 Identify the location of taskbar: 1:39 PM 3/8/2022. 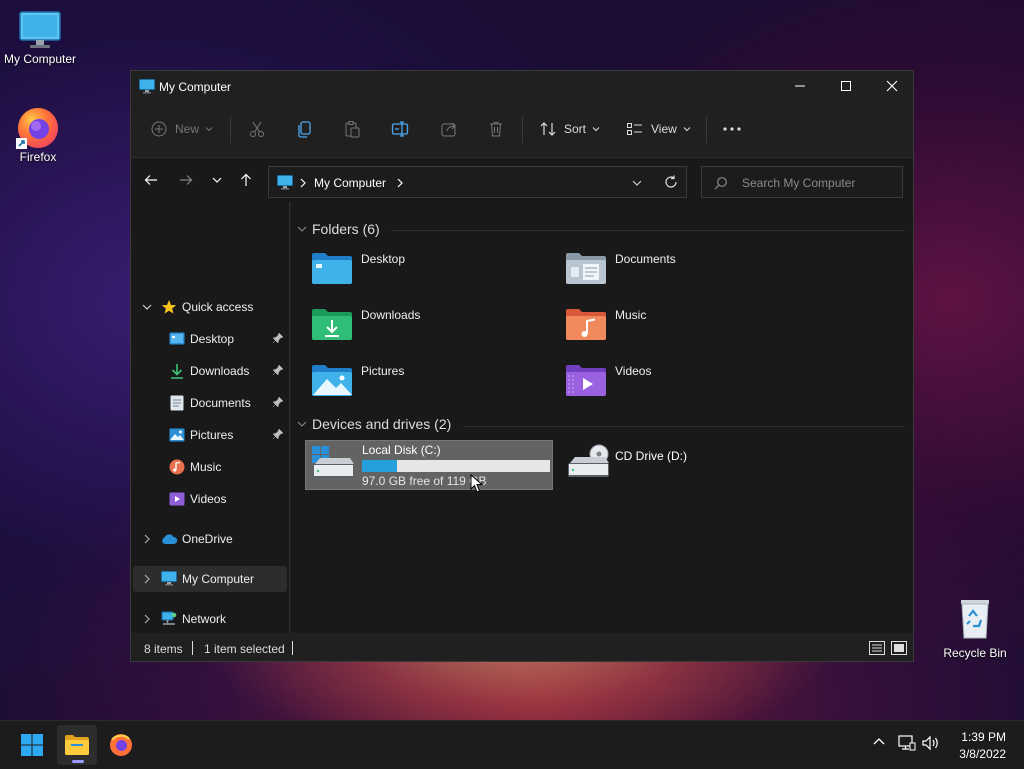
(512, 744).